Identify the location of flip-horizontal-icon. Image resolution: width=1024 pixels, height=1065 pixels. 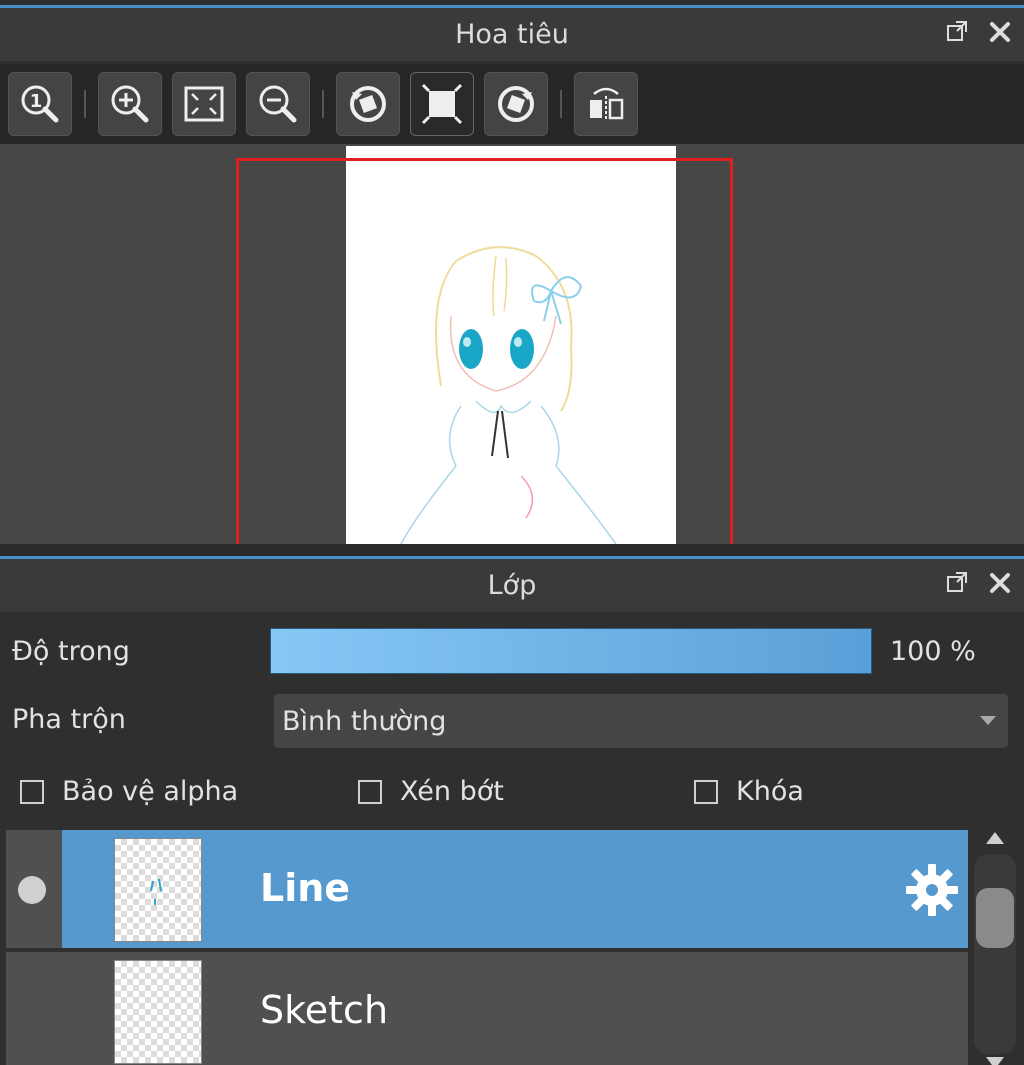
(607, 103).